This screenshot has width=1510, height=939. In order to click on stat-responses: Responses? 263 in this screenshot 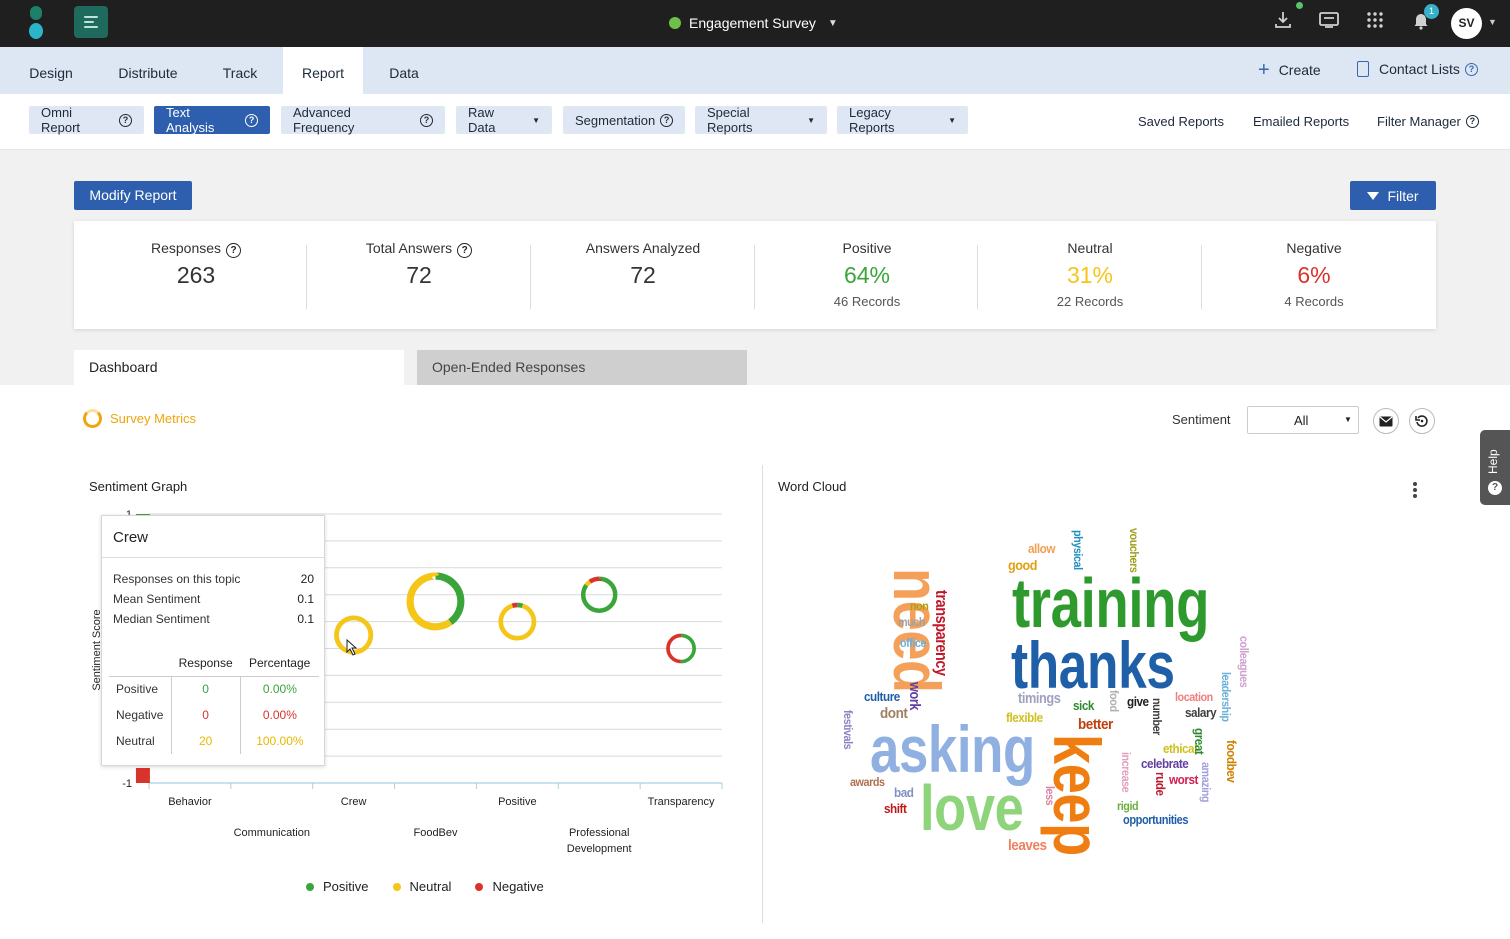, I will do `click(196, 275)`.